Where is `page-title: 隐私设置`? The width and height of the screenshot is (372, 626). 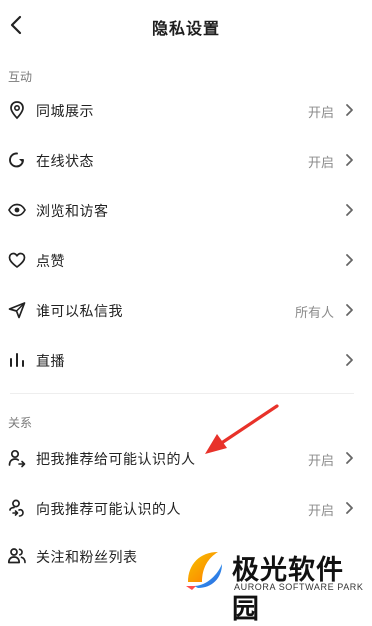
page-title: 隐私设置 is located at coordinates (185, 28).